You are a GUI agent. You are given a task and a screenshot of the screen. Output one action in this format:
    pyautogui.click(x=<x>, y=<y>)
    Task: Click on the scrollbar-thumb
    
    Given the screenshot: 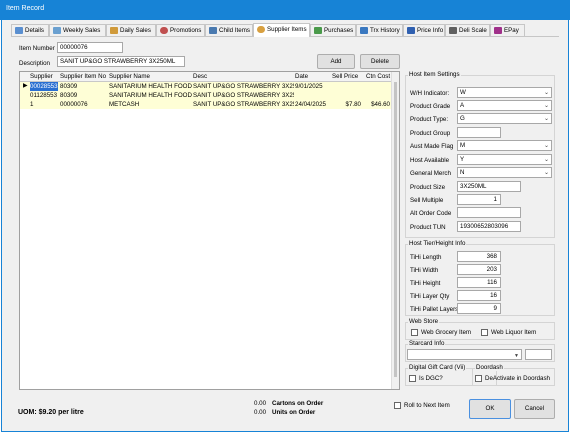 What is the action you would take?
    pyautogui.click(x=395, y=229)
    